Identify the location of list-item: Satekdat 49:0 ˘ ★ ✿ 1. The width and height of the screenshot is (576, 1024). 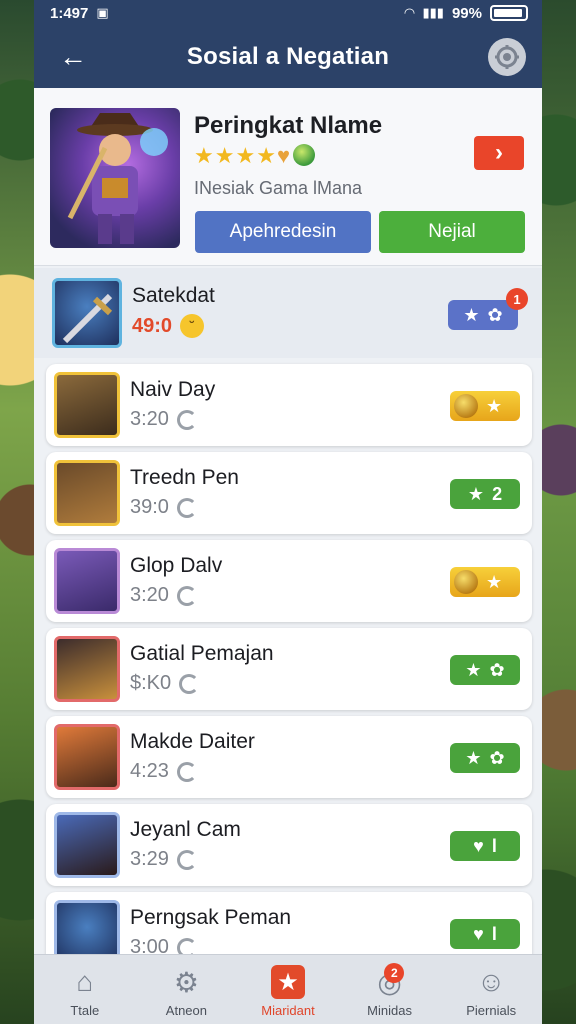
(288, 313).